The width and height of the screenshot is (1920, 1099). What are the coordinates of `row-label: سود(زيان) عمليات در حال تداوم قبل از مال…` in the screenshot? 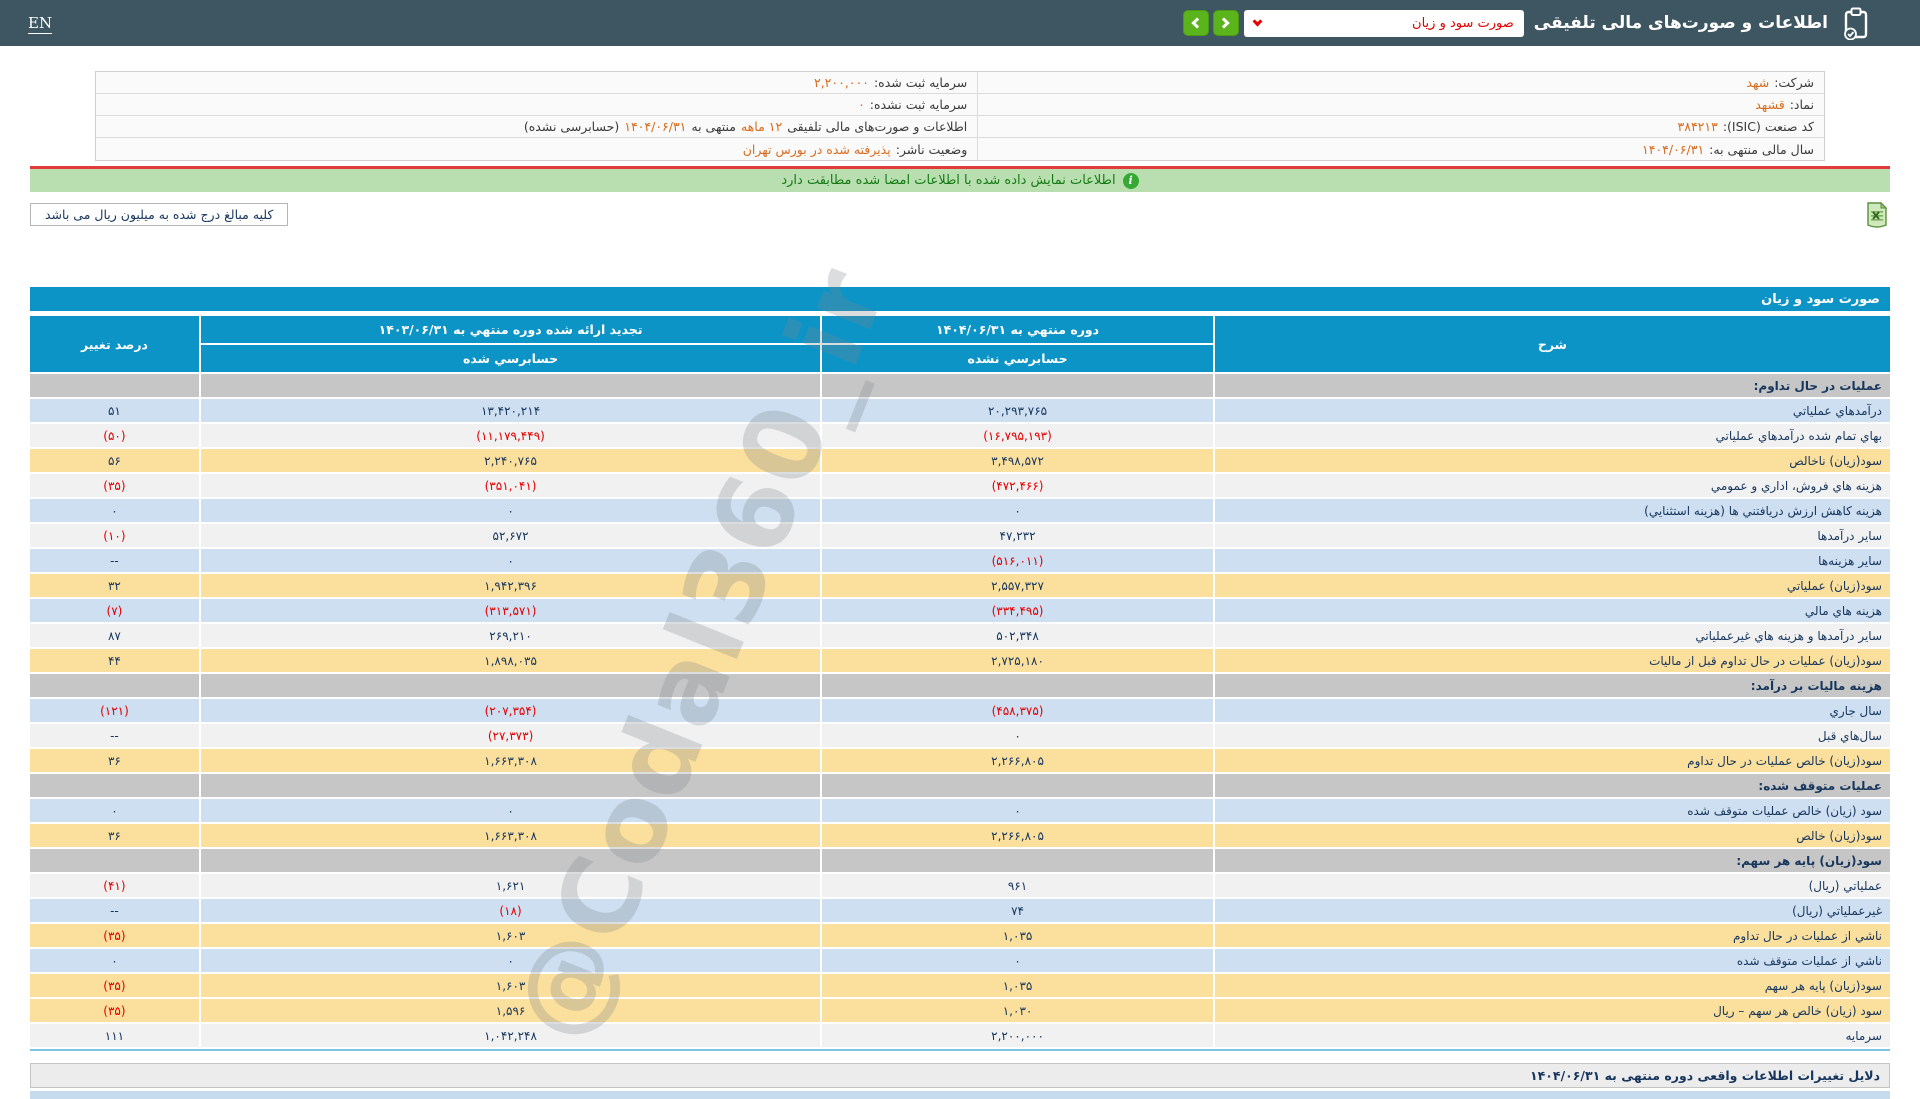 It's located at (1552, 660).